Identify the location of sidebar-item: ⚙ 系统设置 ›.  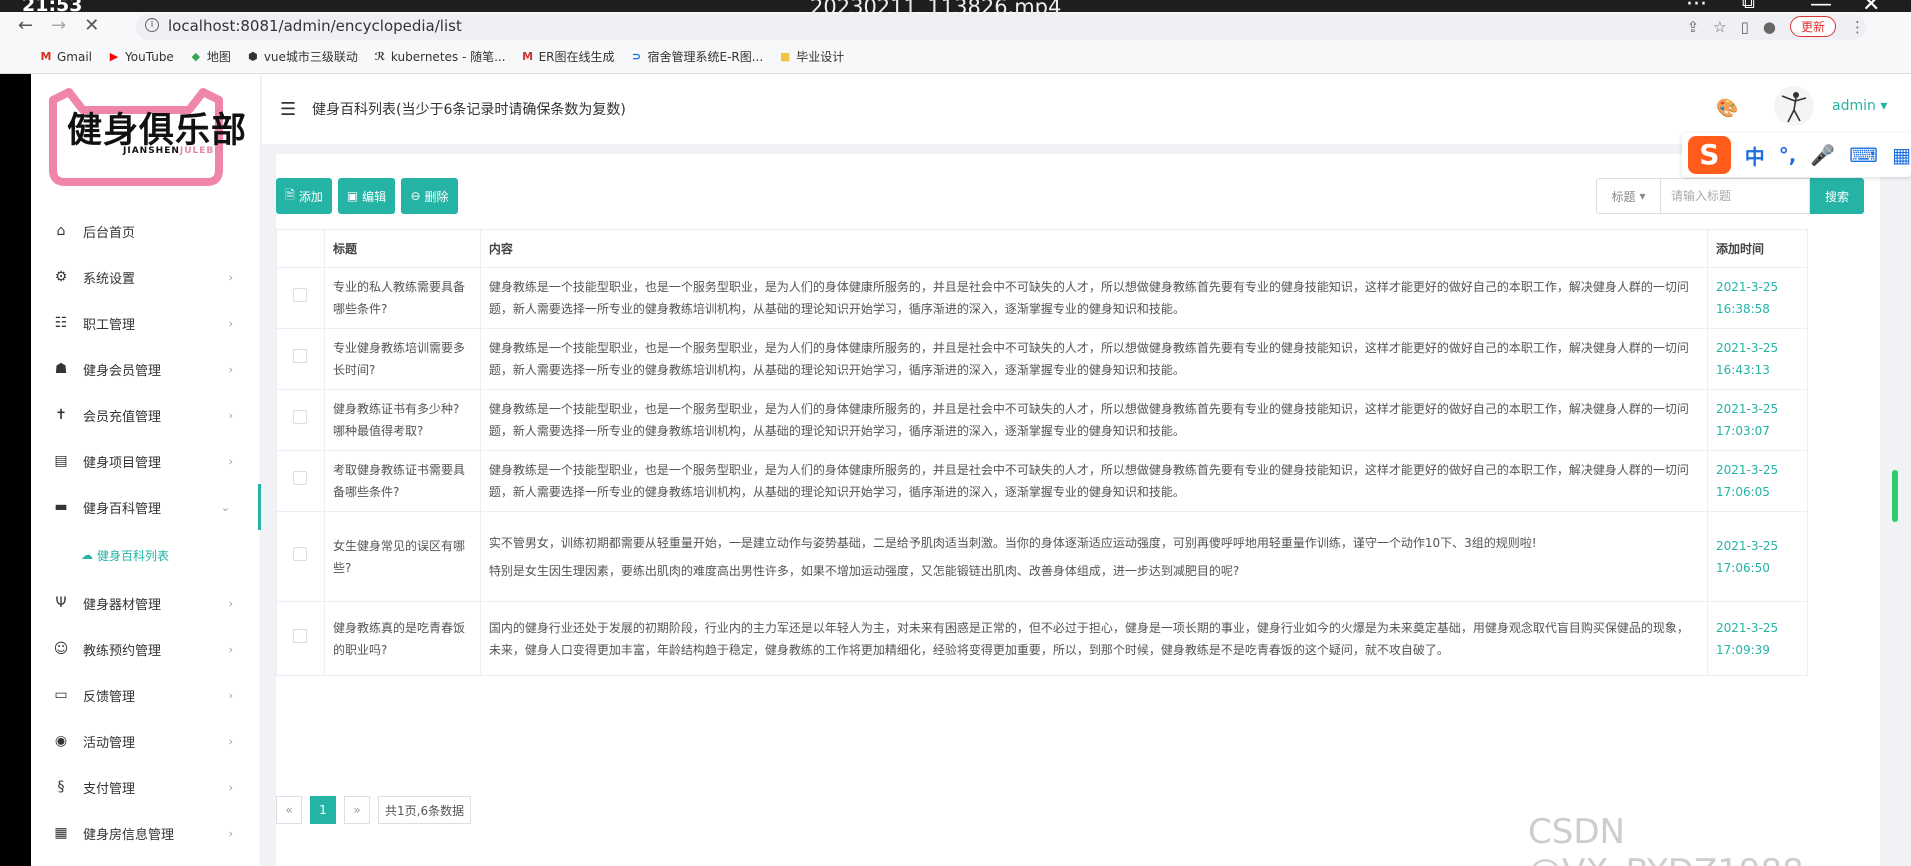
(146, 277).